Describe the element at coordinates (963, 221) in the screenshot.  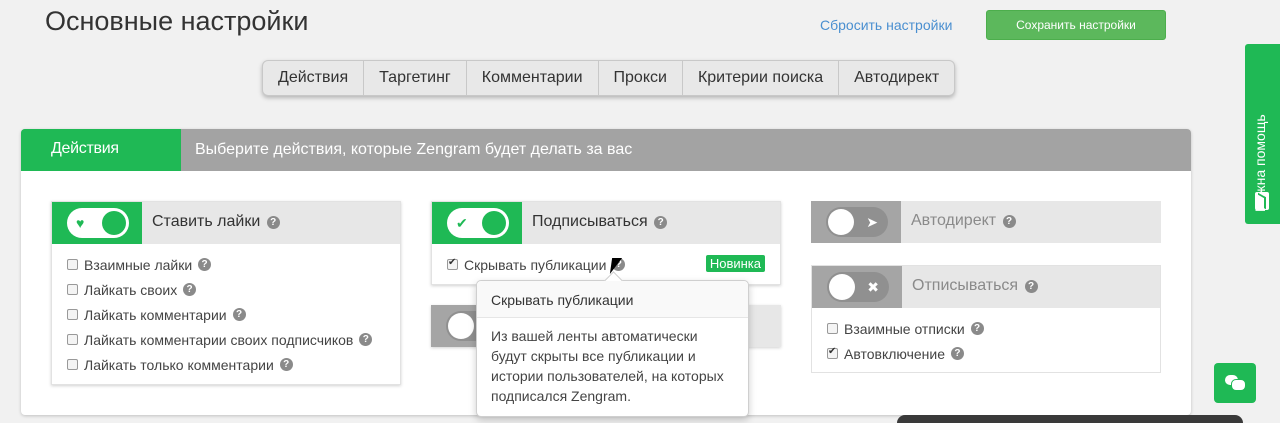
I see `autodirect-card-title: Автодирект ?` at that location.